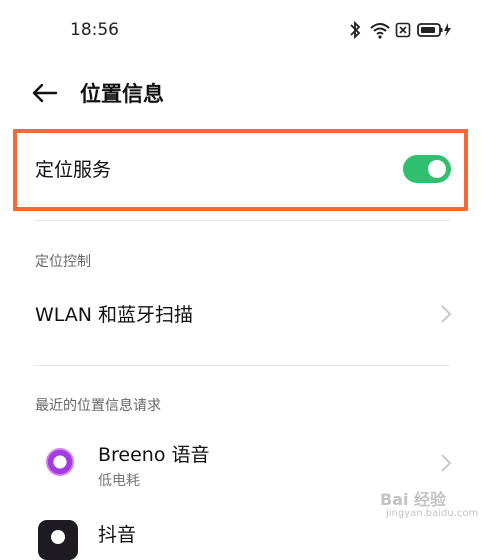 This screenshot has height=560, width=498. I want to click on status-icons, so click(404, 31).